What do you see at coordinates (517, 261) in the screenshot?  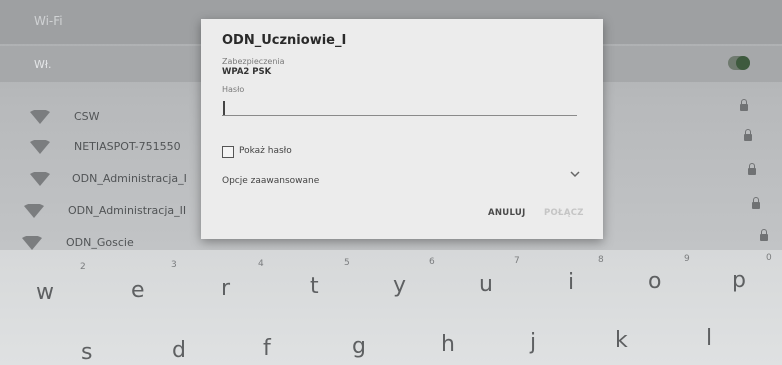 I see `key-hint: 7` at bounding box center [517, 261].